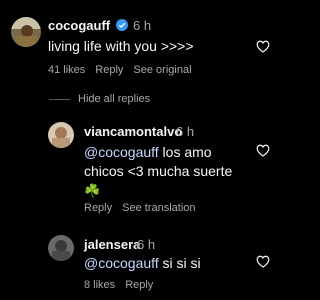  I want to click on comment-time: 6 h, so click(142, 25).